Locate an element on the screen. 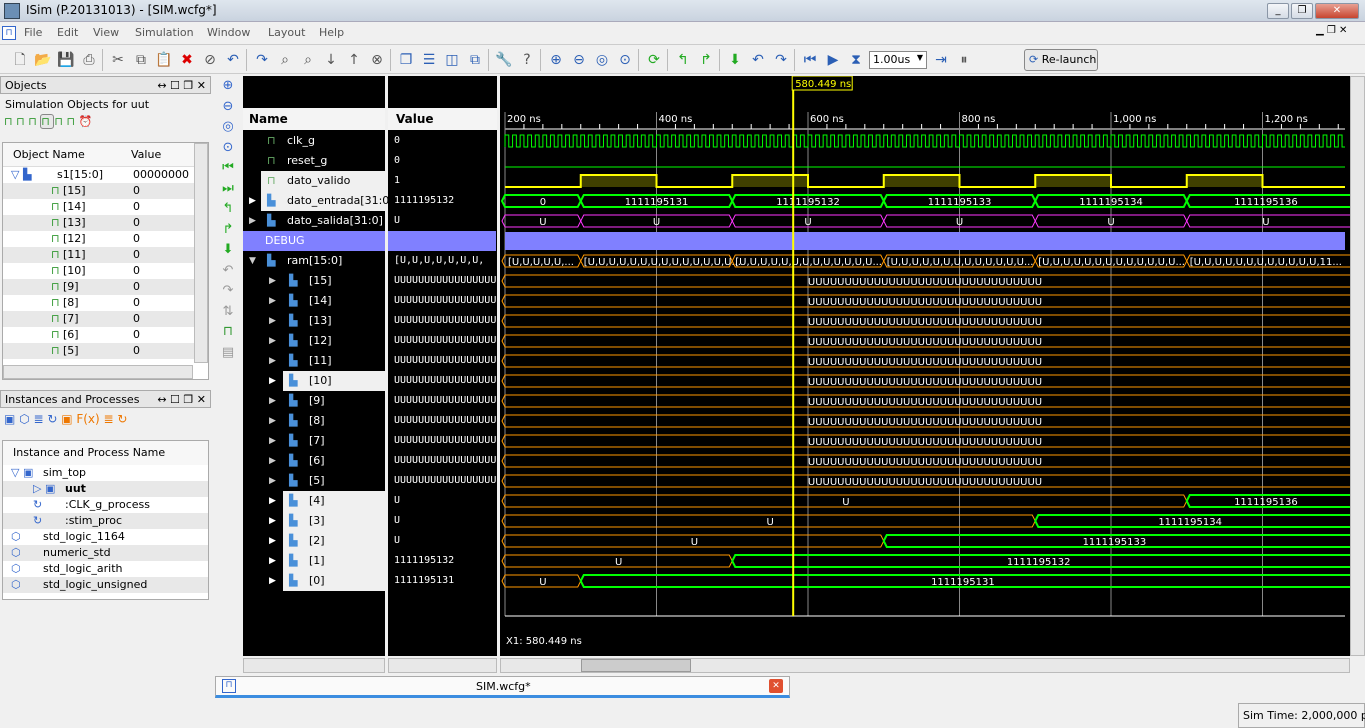 This screenshot has height=728, width=1365. down-icon: ↓ is located at coordinates (331, 60).